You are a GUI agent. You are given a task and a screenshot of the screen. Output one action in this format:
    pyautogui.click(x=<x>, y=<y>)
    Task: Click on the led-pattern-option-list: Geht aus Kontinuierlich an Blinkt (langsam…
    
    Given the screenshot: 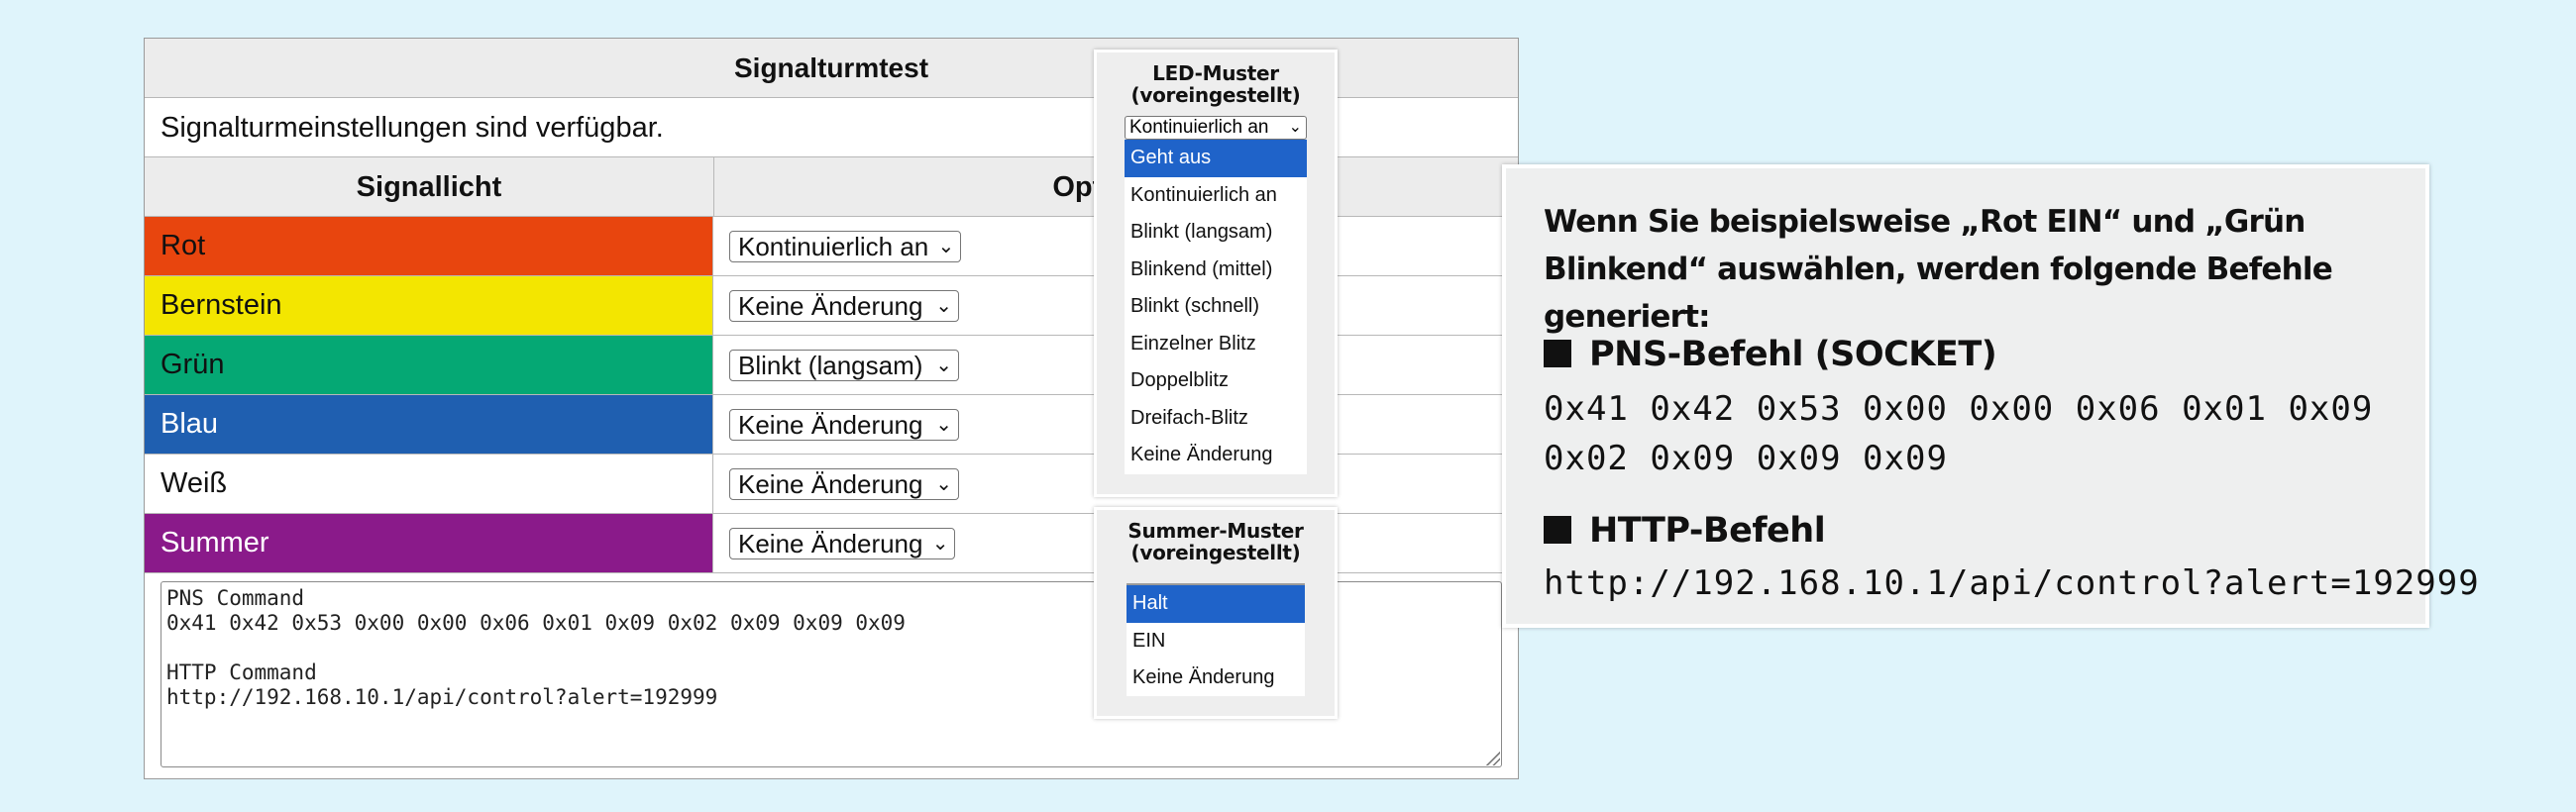 What is the action you would take?
    pyautogui.click(x=1216, y=307)
    